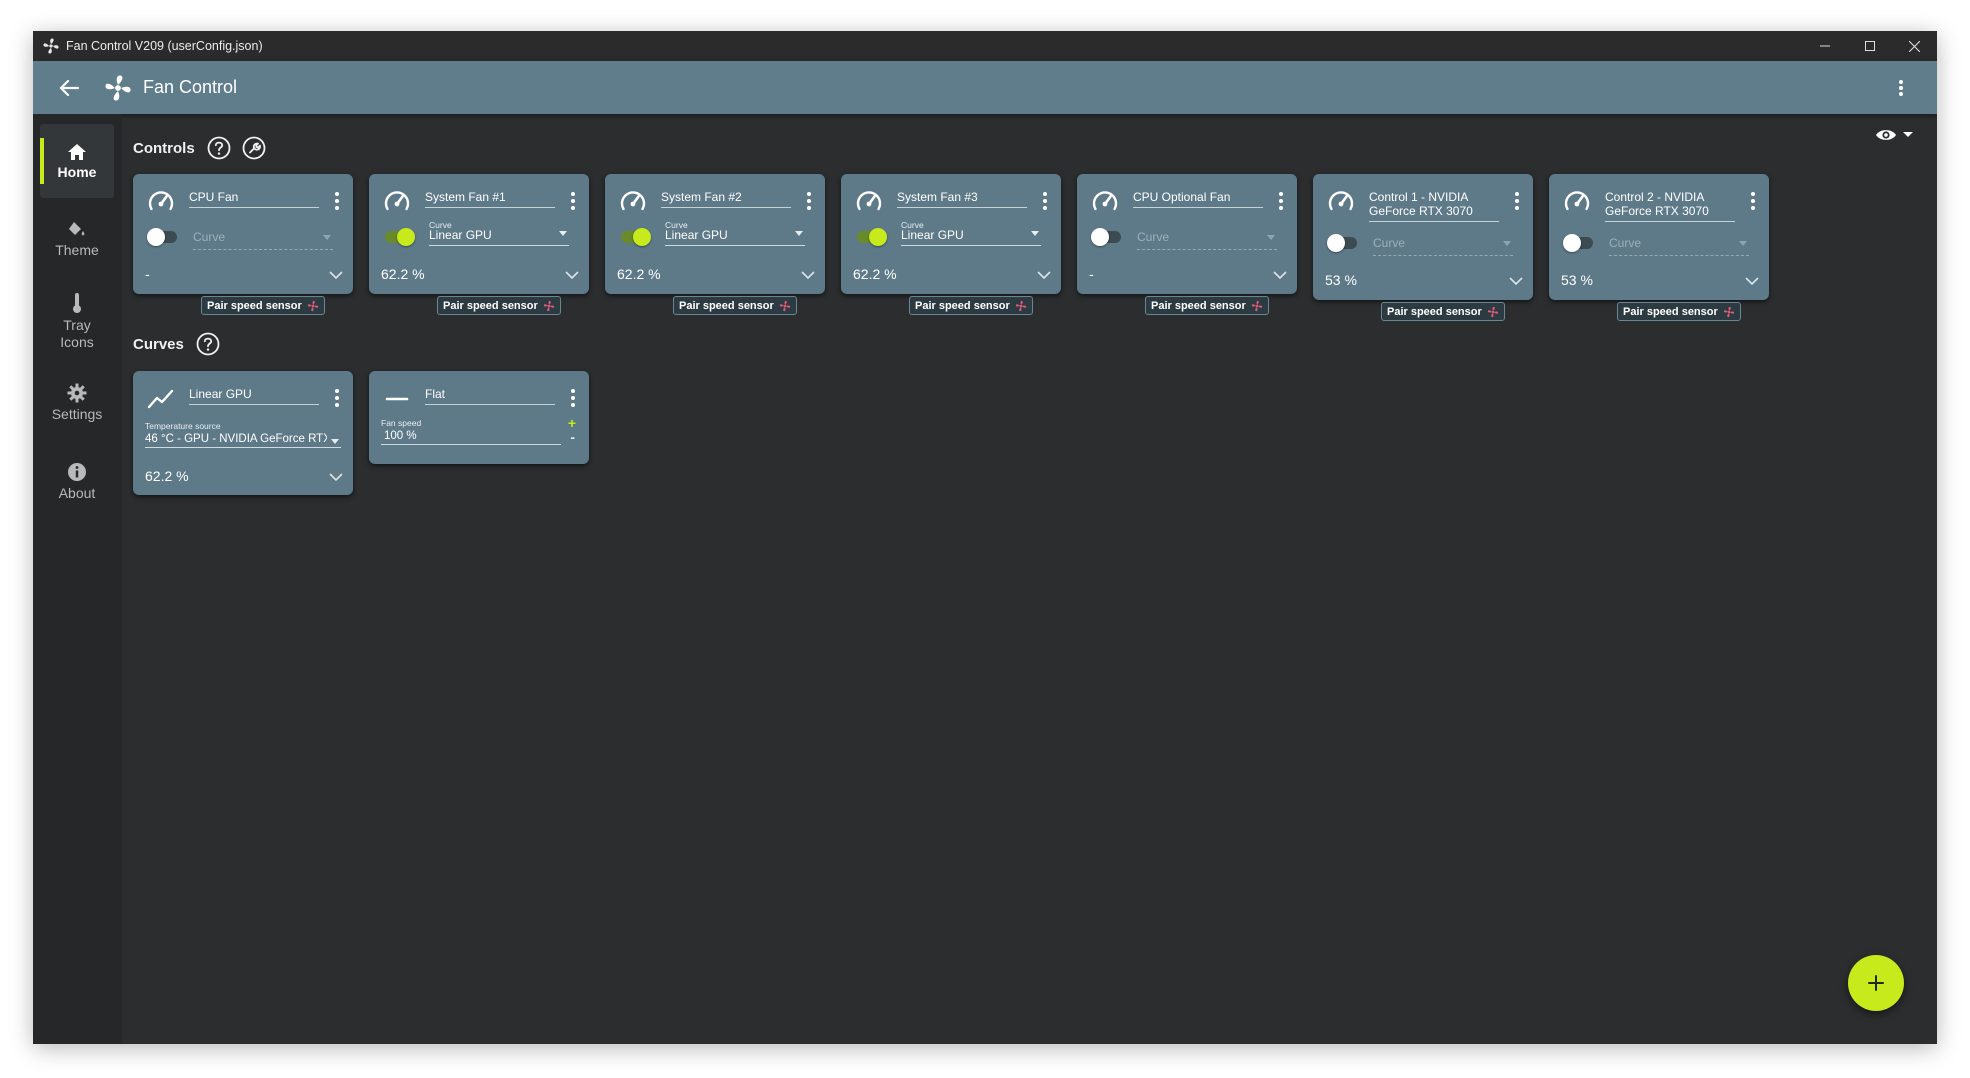 The height and width of the screenshot is (1078, 1970). I want to click on sidebar-item-label: Home, so click(77, 171).